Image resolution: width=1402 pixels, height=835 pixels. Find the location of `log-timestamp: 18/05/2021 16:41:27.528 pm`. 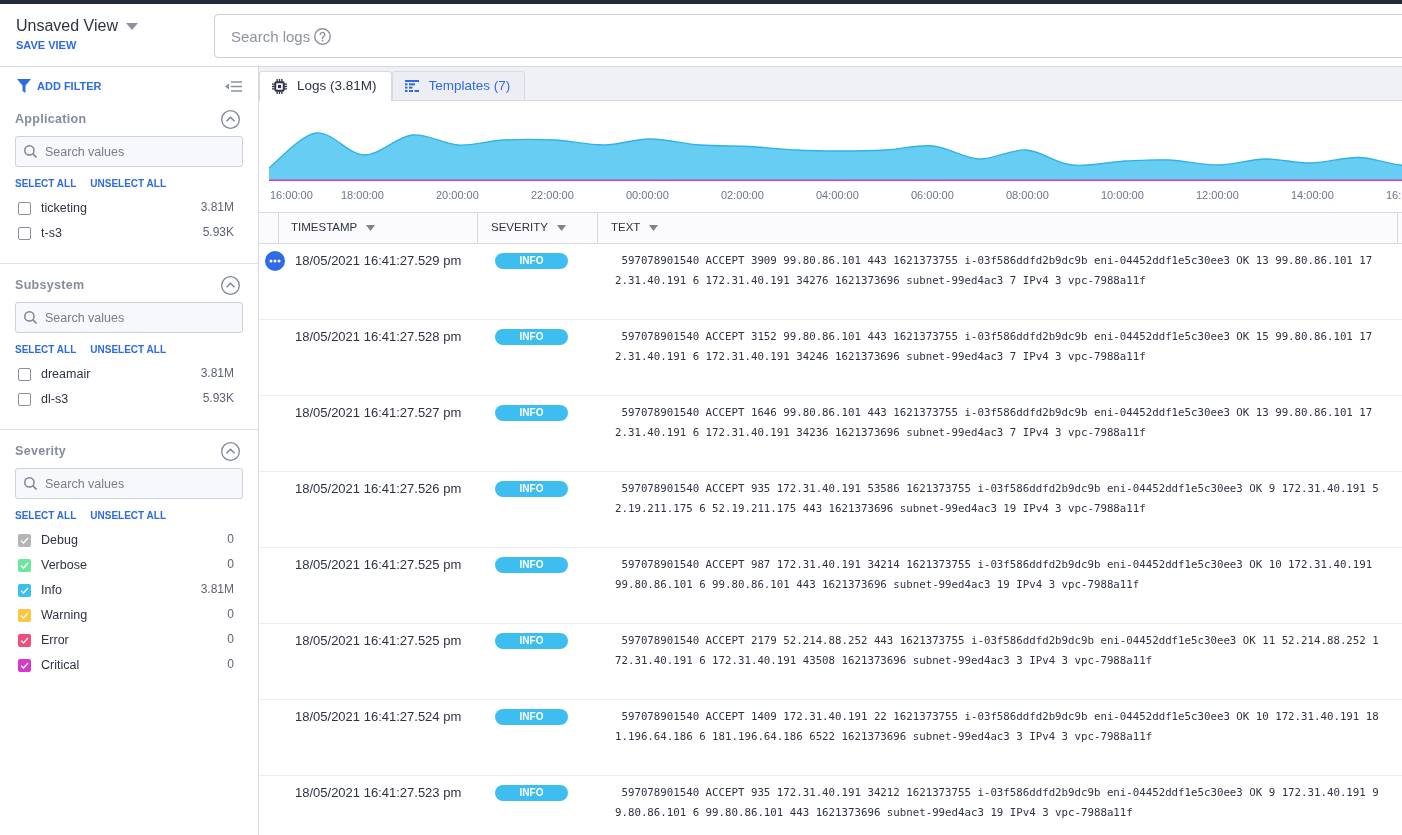

log-timestamp: 18/05/2021 16:41:27.528 pm is located at coordinates (378, 337).